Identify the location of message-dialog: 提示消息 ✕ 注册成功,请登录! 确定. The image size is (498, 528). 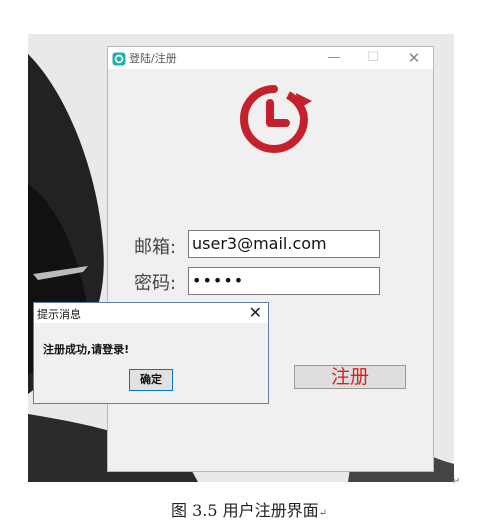
(151, 353).